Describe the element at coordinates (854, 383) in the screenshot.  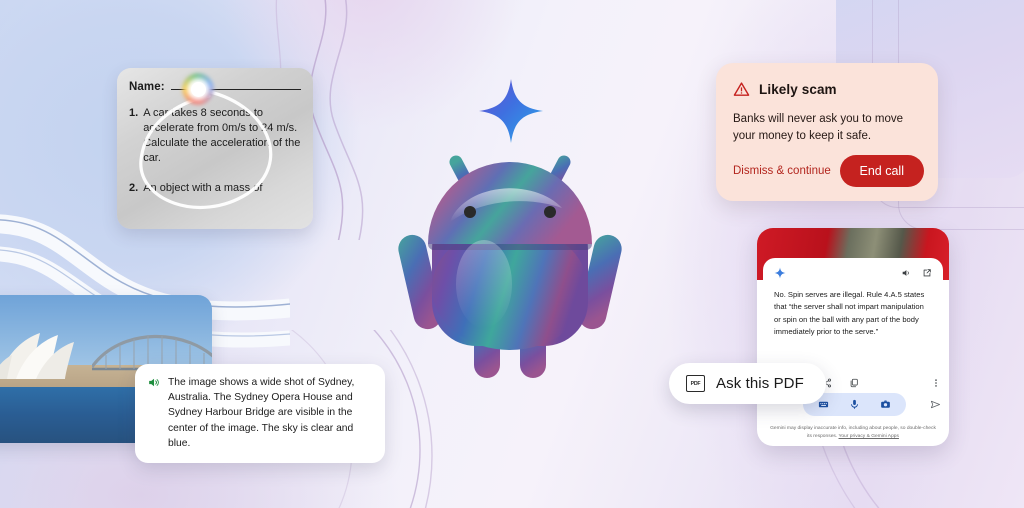
I see `copy-icon` at that location.